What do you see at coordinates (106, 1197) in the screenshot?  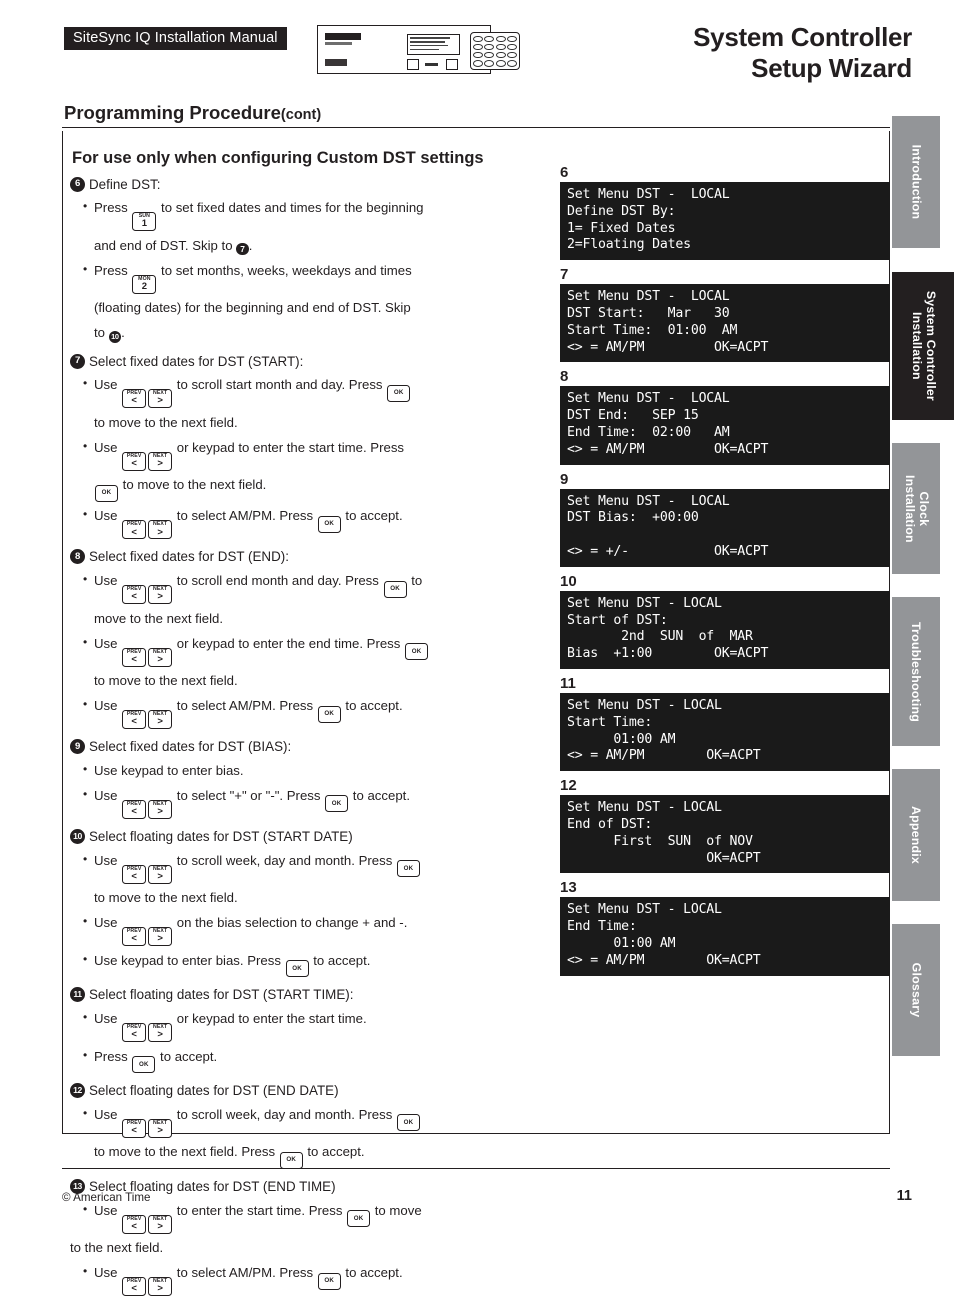 I see `footer-copyright: © American Time` at bounding box center [106, 1197].